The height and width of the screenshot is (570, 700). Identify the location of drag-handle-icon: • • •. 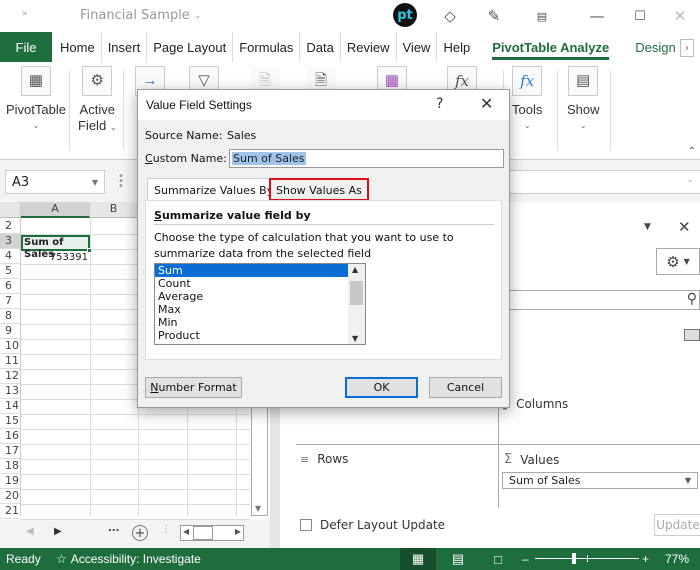
(121, 182).